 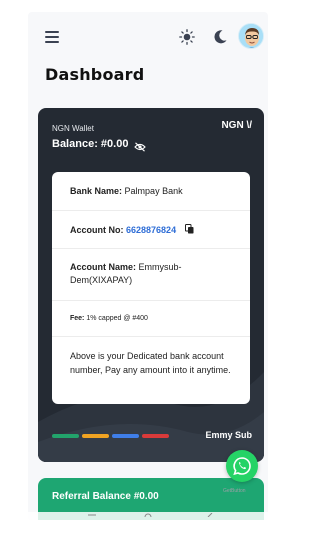 What do you see at coordinates (96, 191) in the screenshot?
I see `bank-name-label: Bank Name:` at bounding box center [96, 191].